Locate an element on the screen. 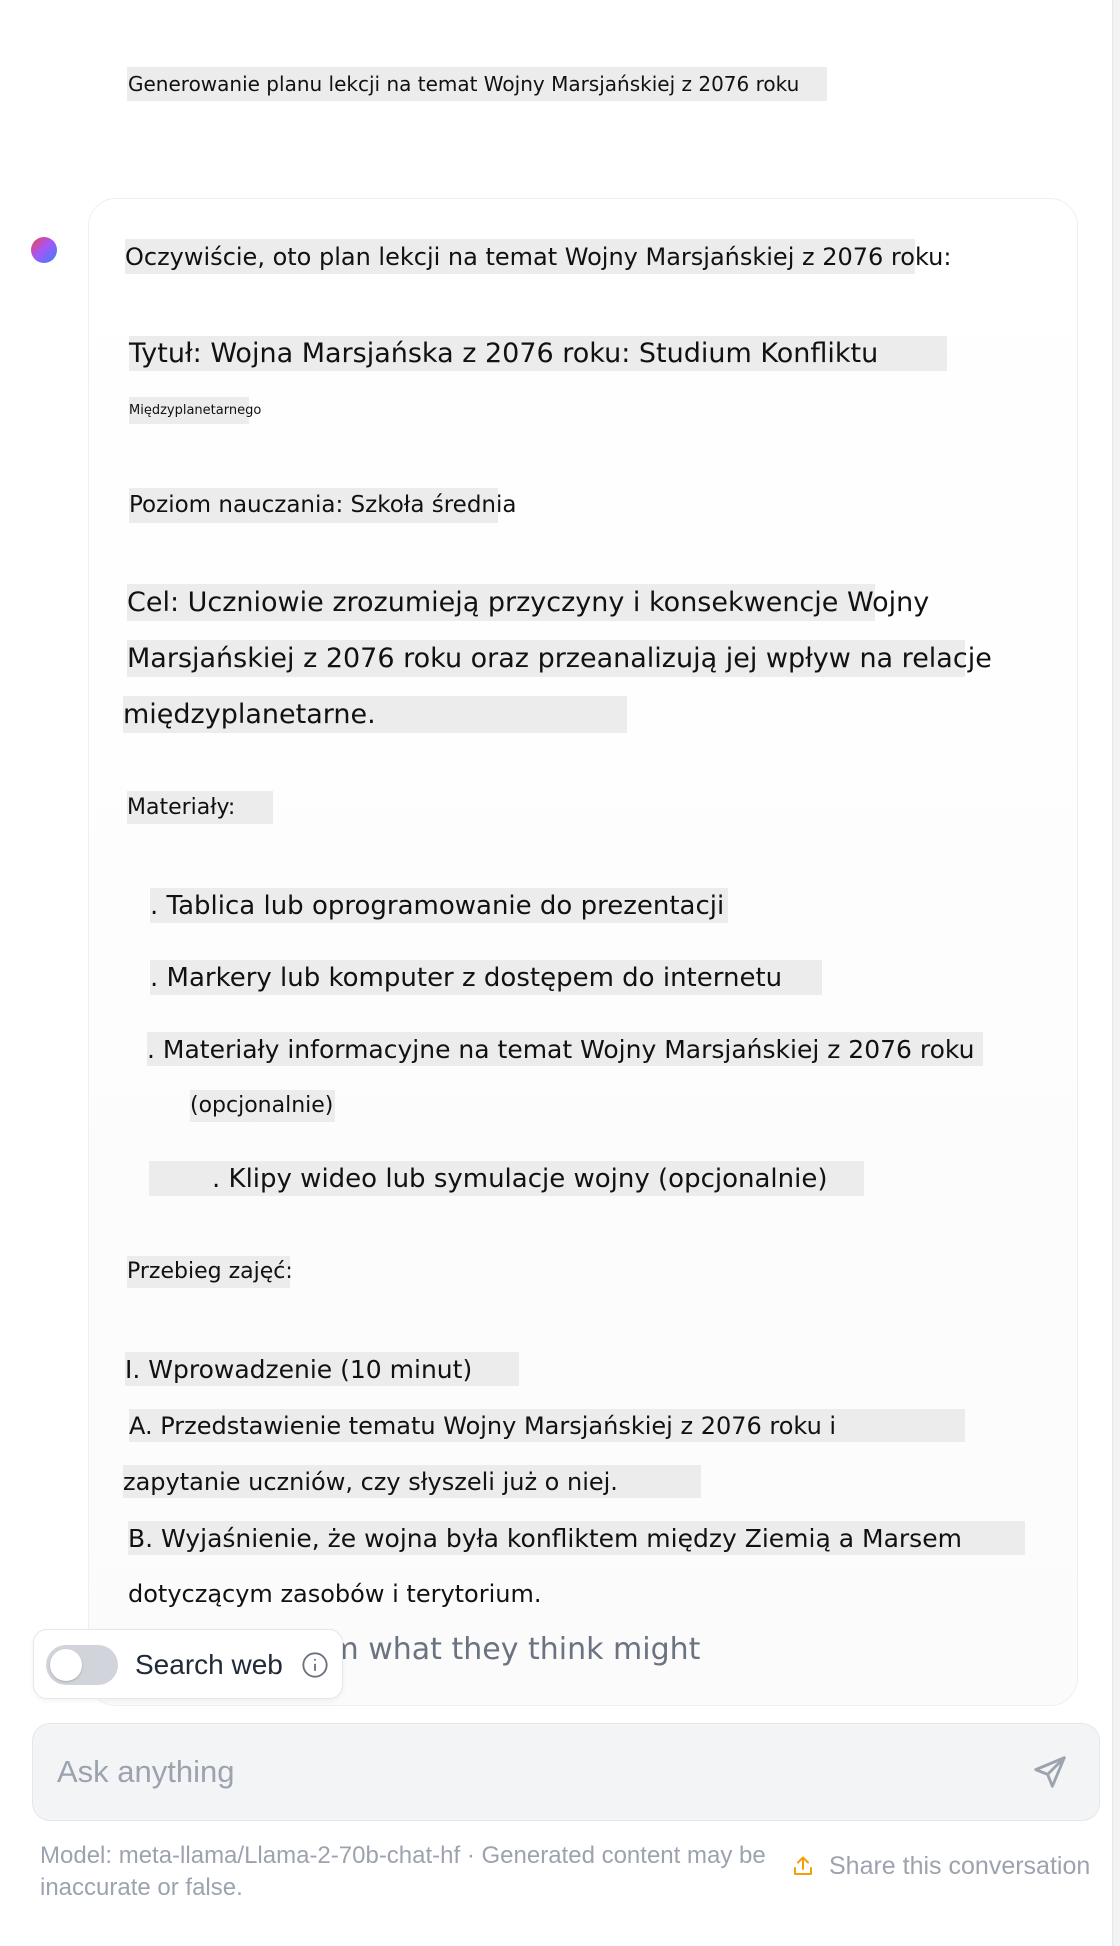 The image size is (1120, 1946). share-icon is located at coordinates (803, 1865).